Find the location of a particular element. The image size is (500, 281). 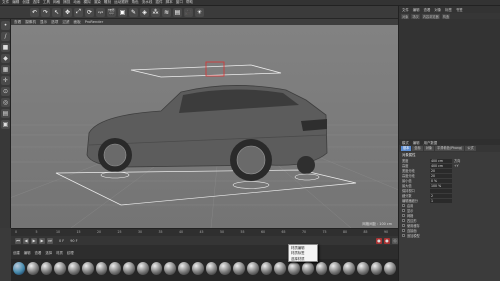

play-icon: ▶ is located at coordinates (34, 240).